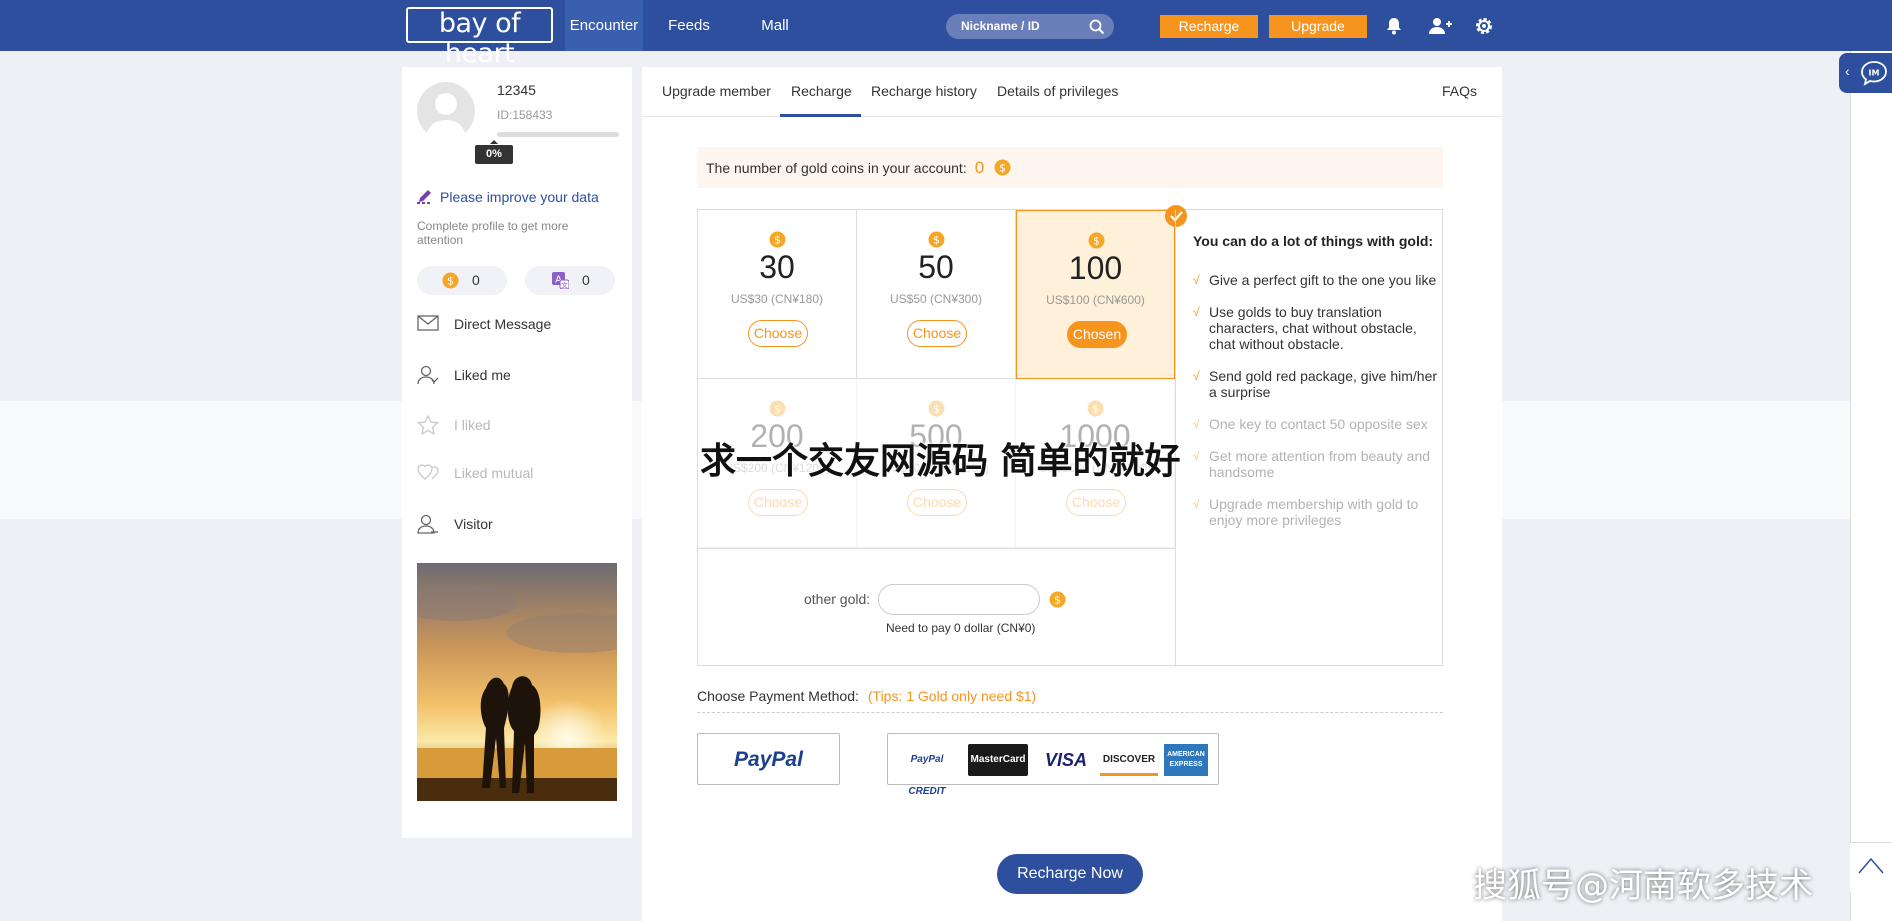 The width and height of the screenshot is (1892, 921). Describe the element at coordinates (472, 425) in the screenshot. I see `menu-label: I liked` at that location.